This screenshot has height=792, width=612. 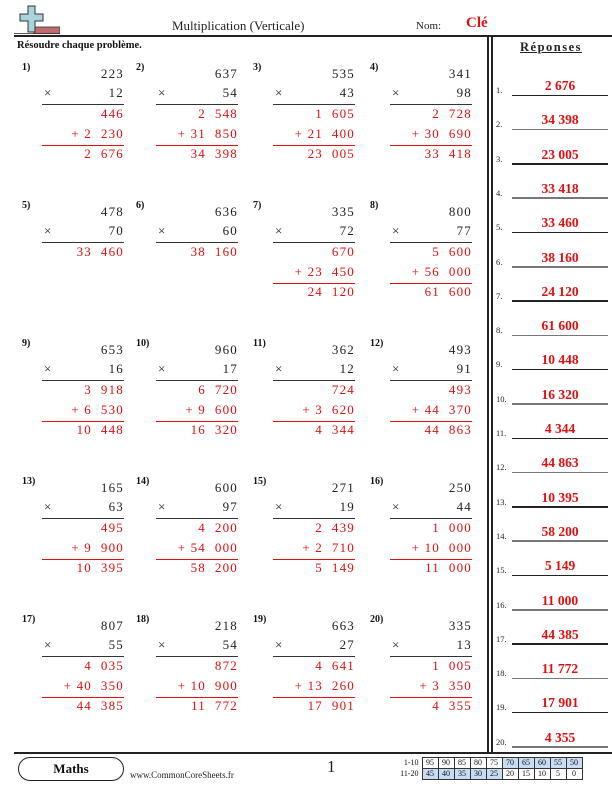 I want to click on score-cell: 55, so click(x=558, y=763).